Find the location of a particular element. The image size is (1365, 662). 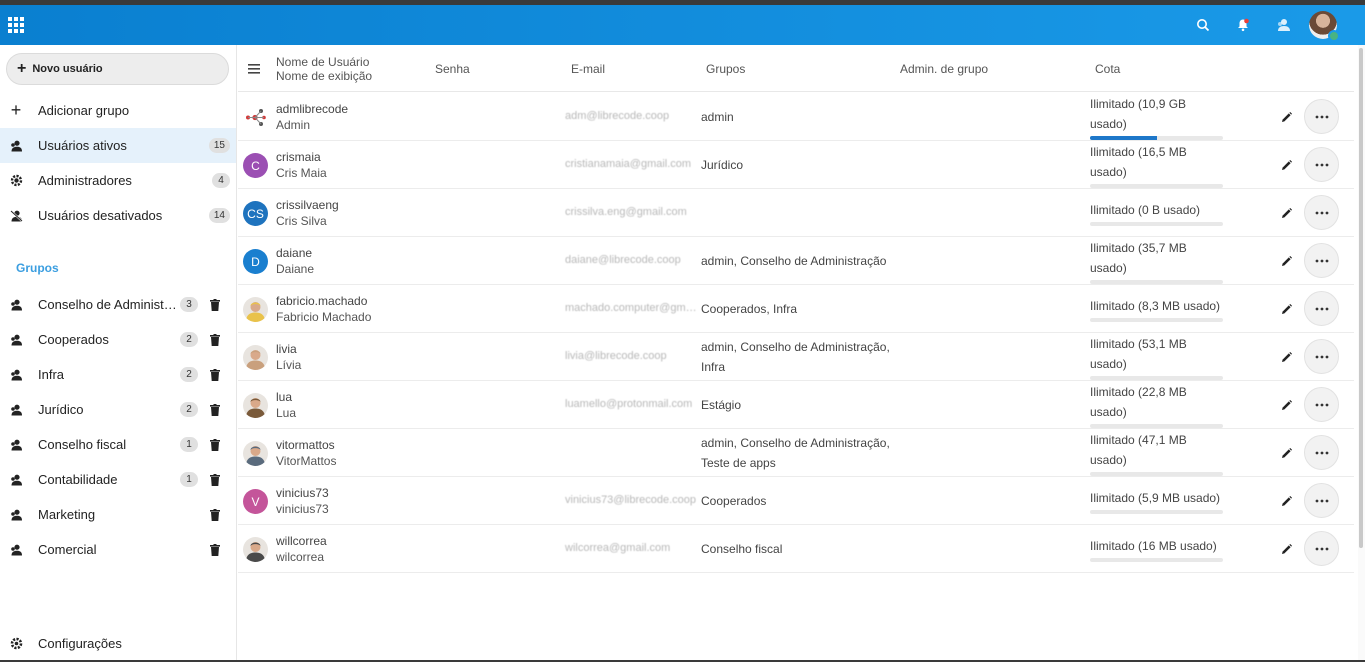

quota-text: Ilimitado (5,9 MB usado) is located at coordinates (1155, 497).